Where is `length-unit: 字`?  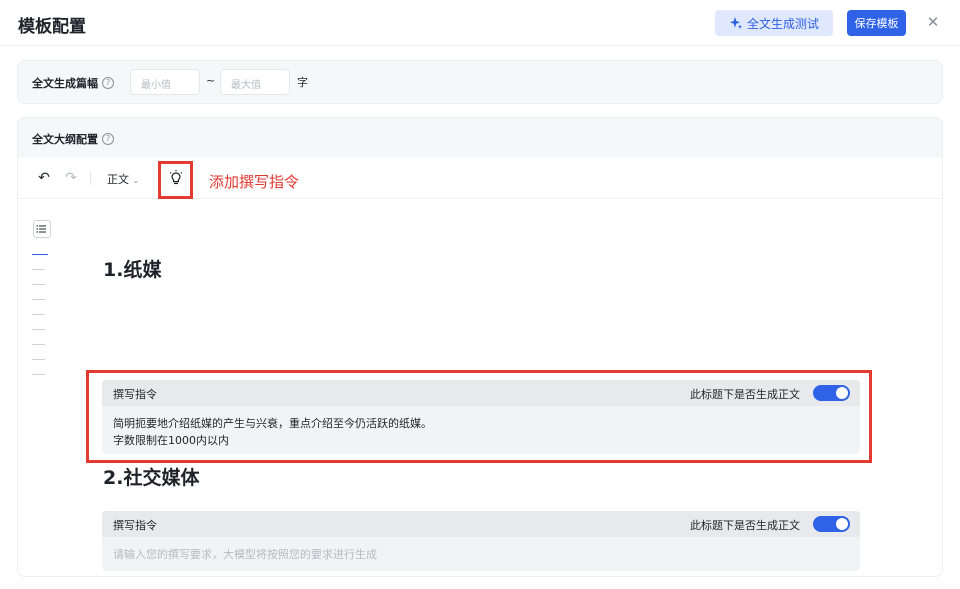 length-unit: 字 is located at coordinates (302, 82).